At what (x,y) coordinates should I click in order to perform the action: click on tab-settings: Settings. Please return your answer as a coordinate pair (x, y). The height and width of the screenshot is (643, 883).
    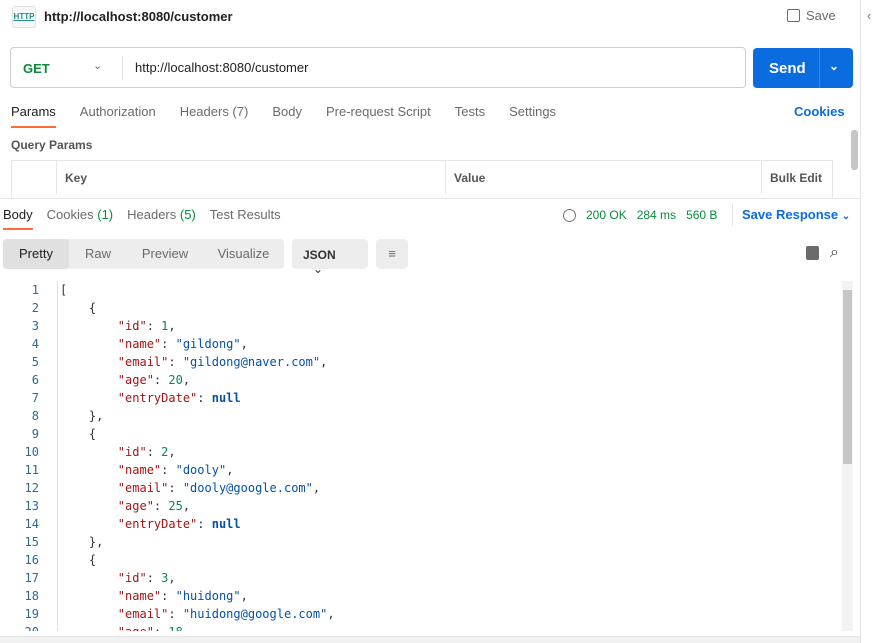
    Looking at the image, I should click on (532, 111).